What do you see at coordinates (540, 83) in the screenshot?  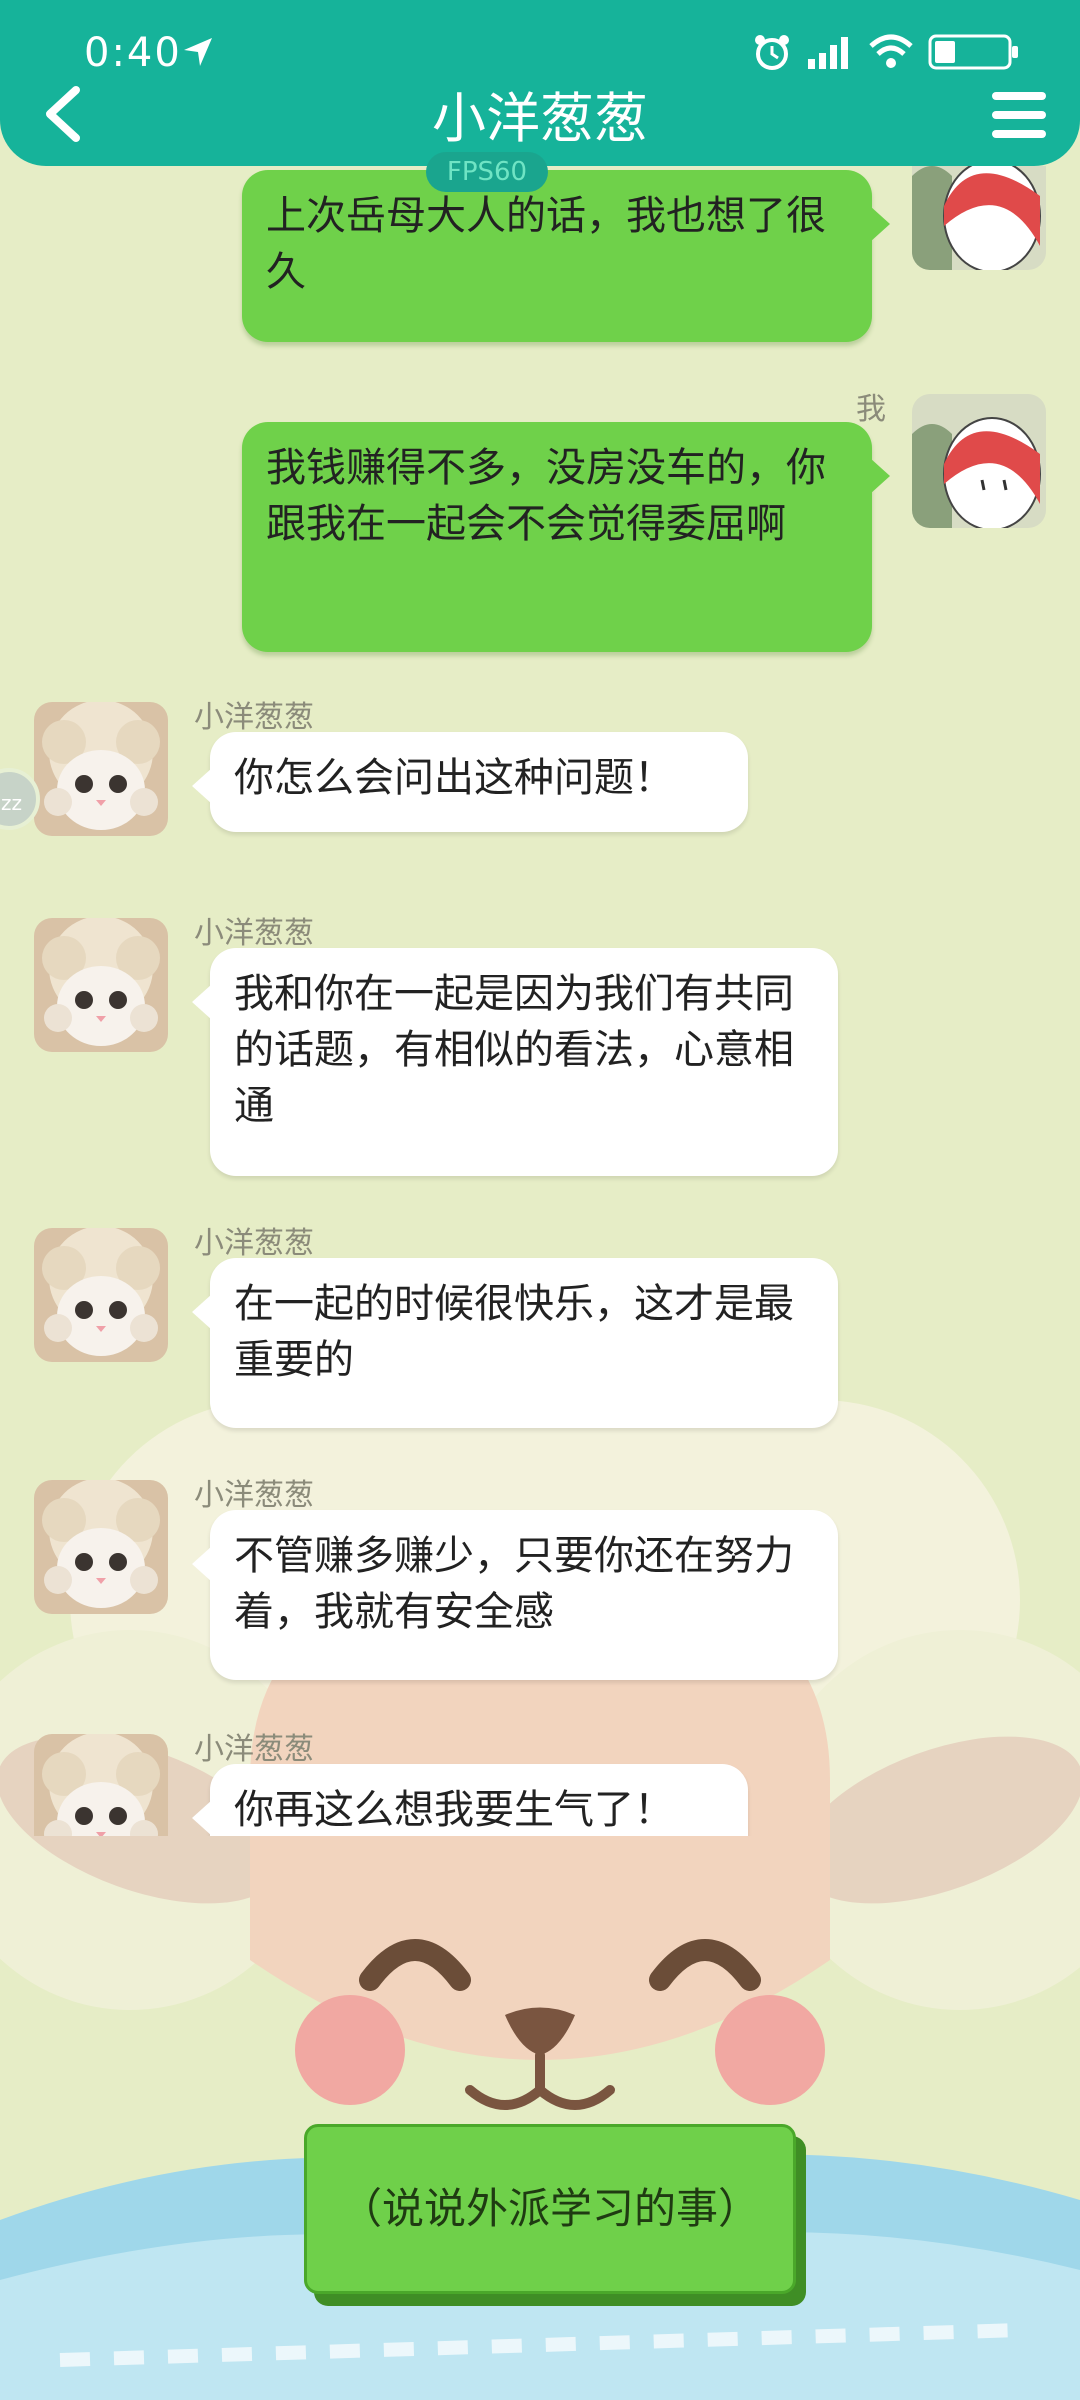 I see `app-header: 0:40 小洋葱葱` at bounding box center [540, 83].